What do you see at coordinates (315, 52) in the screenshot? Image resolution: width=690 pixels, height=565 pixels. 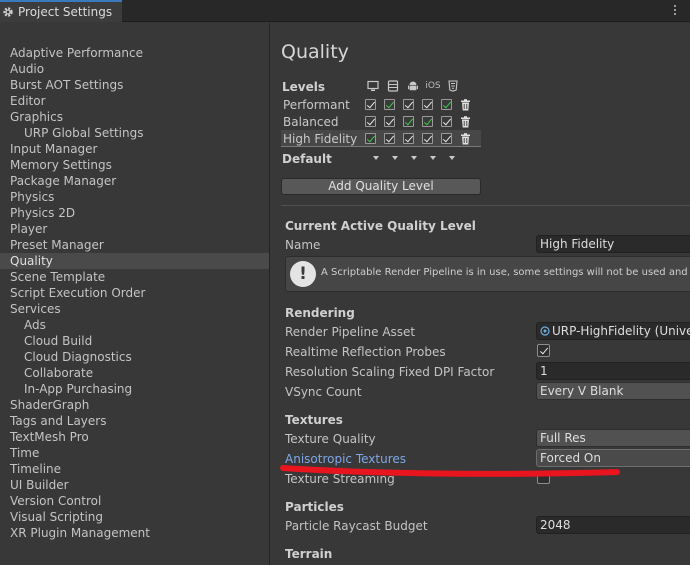 I see `page-title: Quality` at bounding box center [315, 52].